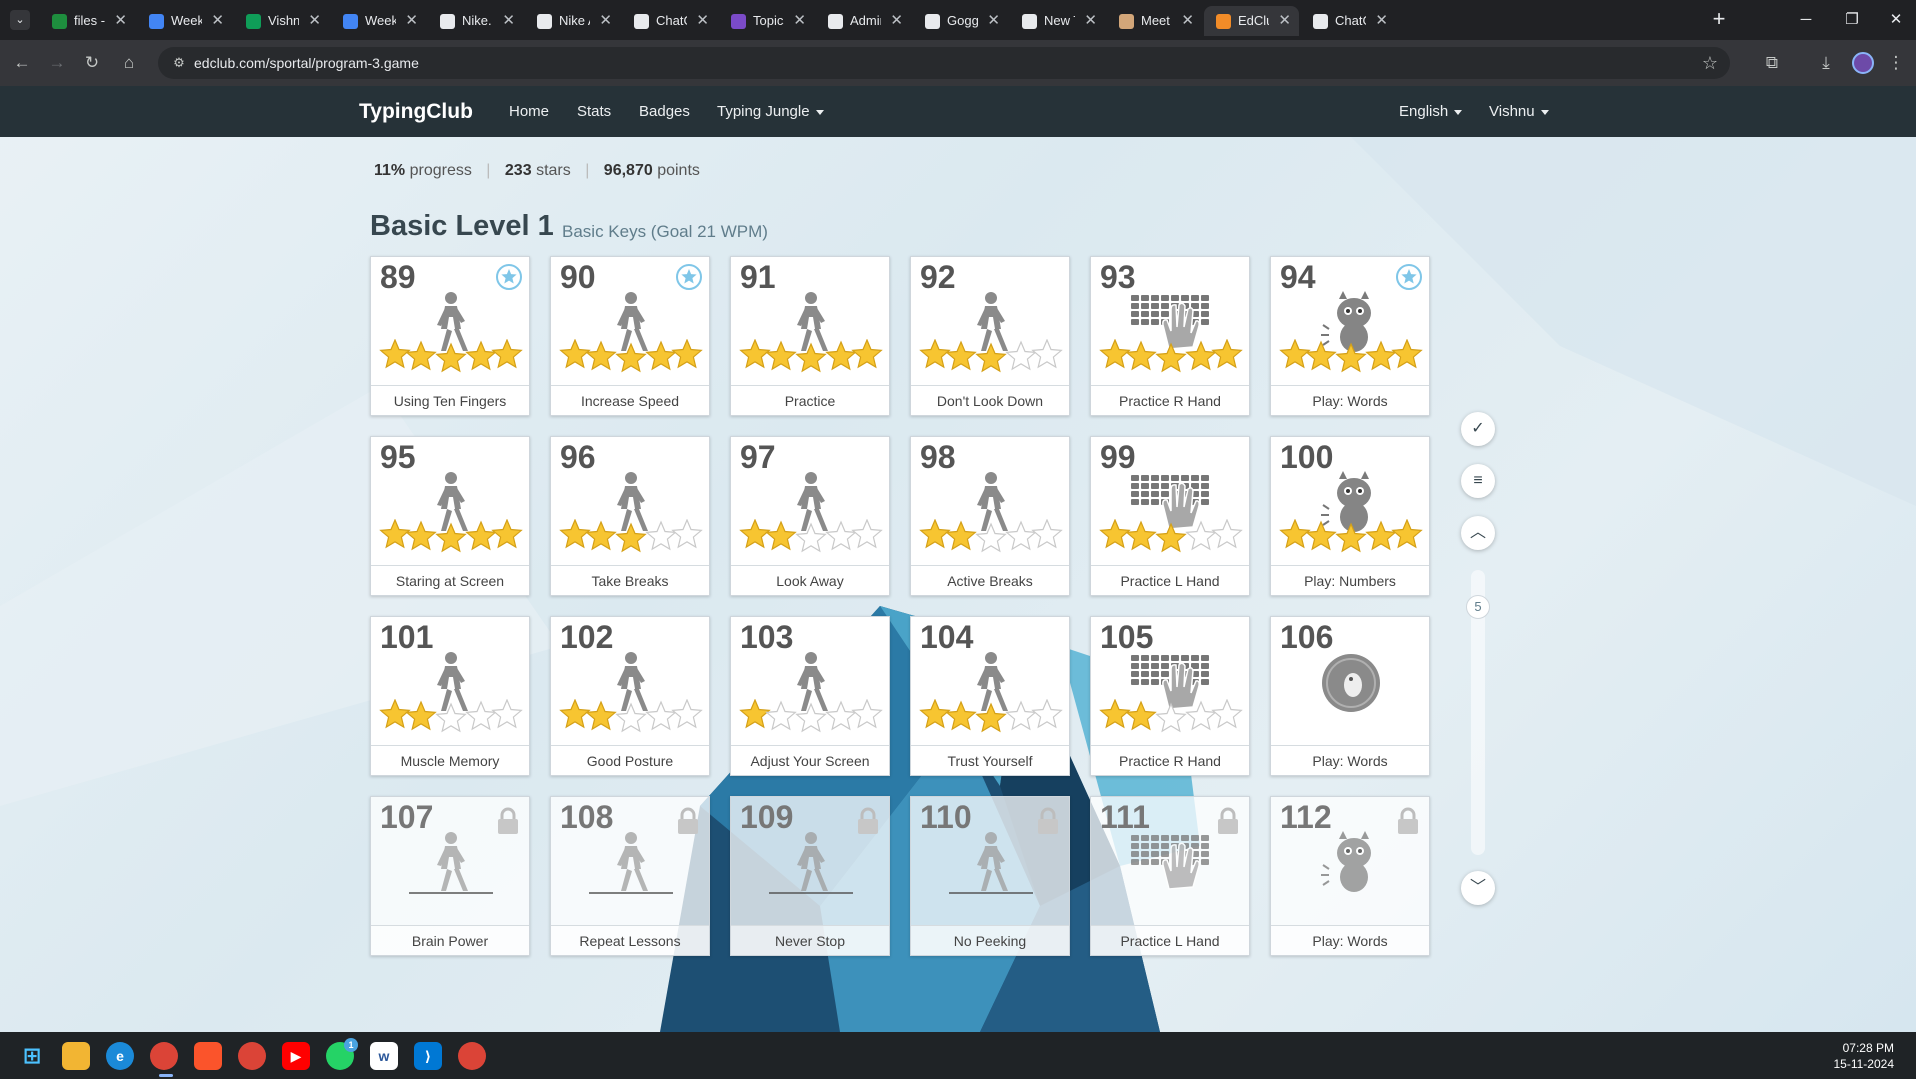 The width and height of the screenshot is (1916, 1079). What do you see at coordinates (428, 1056) in the screenshot?
I see `vscode-icon: ⟩` at bounding box center [428, 1056].